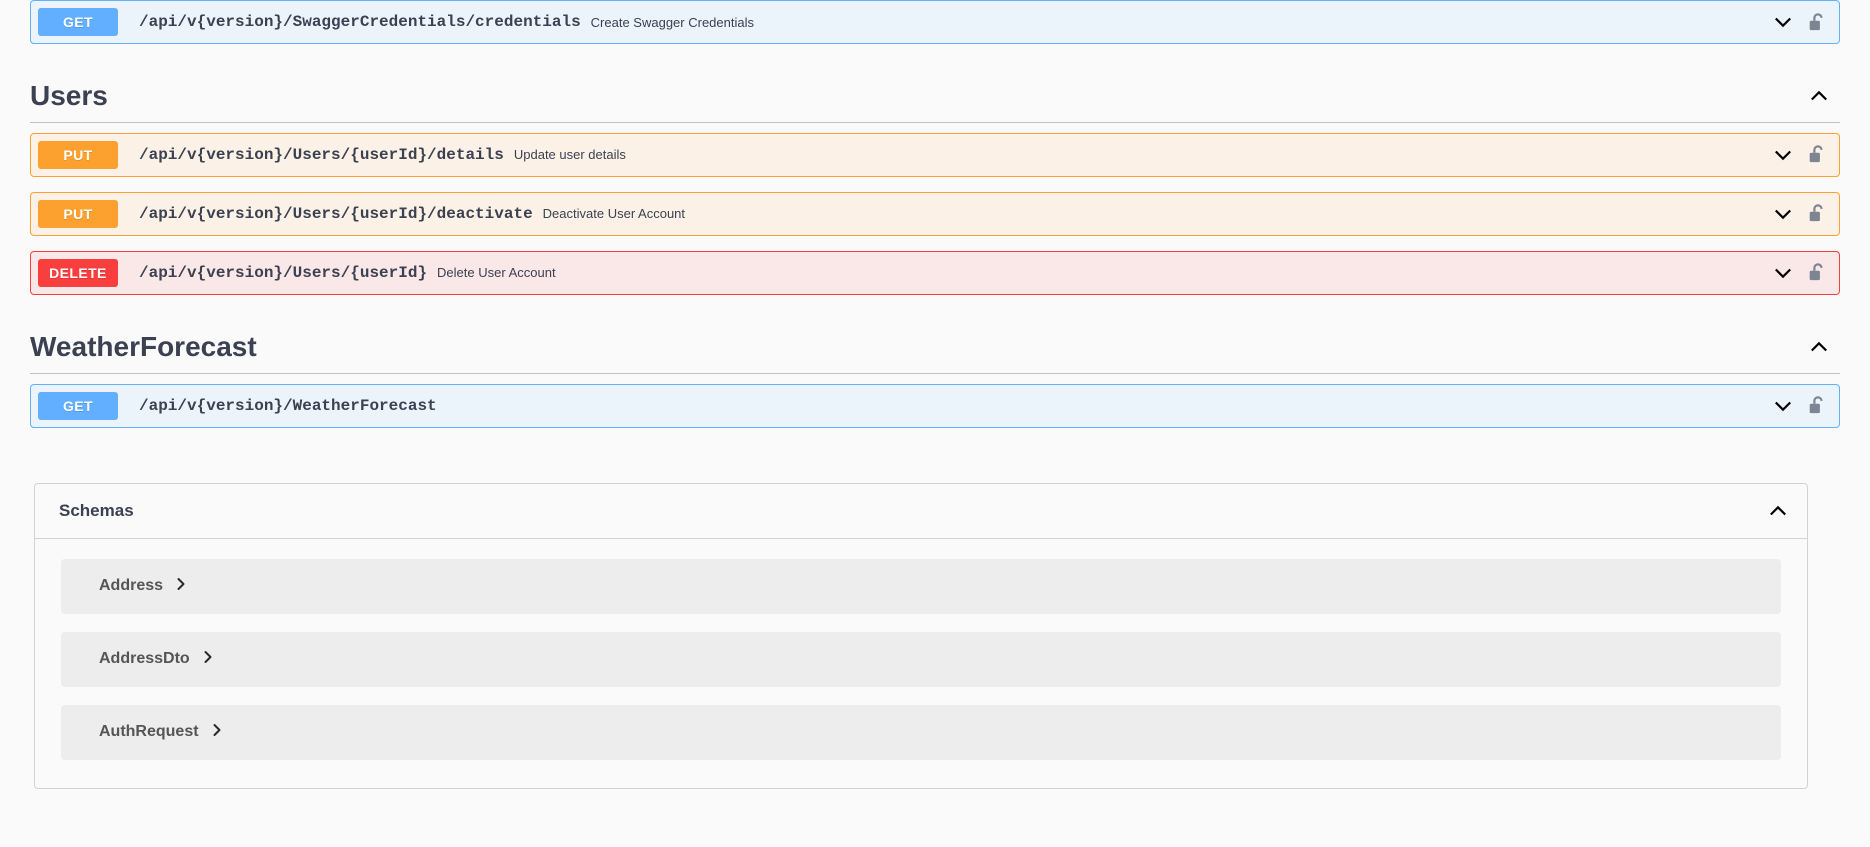 This screenshot has width=1870, height=847. Describe the element at coordinates (96, 510) in the screenshot. I see `schemas-title: Schemas` at that location.